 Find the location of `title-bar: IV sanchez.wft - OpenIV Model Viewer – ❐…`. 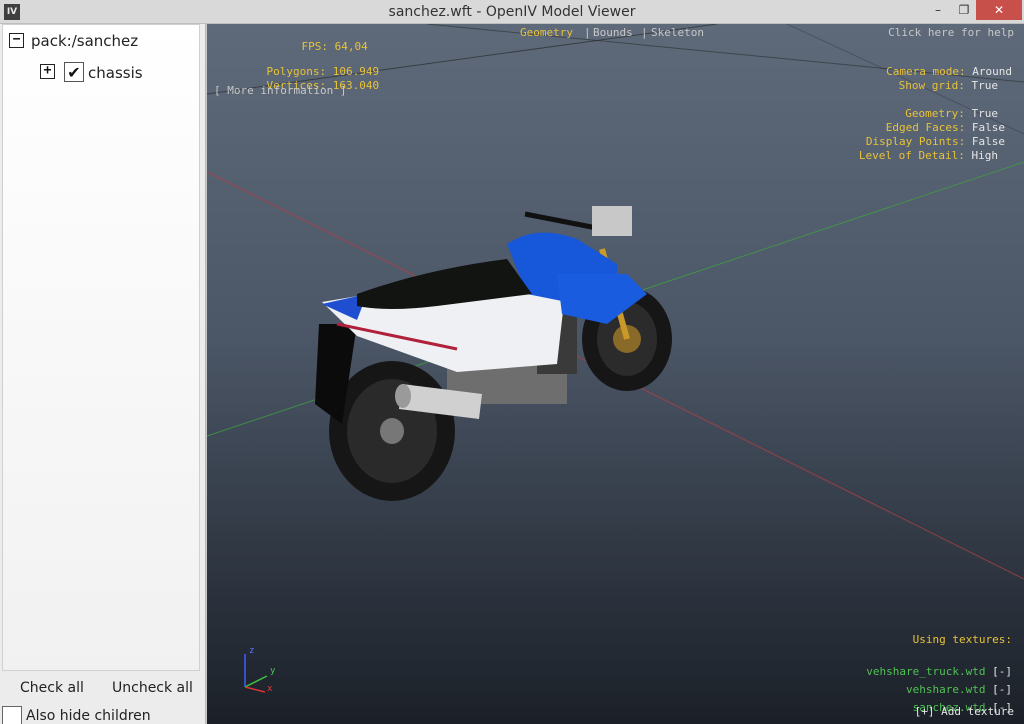

title-bar: IV sanchez.wft - OpenIV Model Viewer – ❐… is located at coordinates (512, 12).